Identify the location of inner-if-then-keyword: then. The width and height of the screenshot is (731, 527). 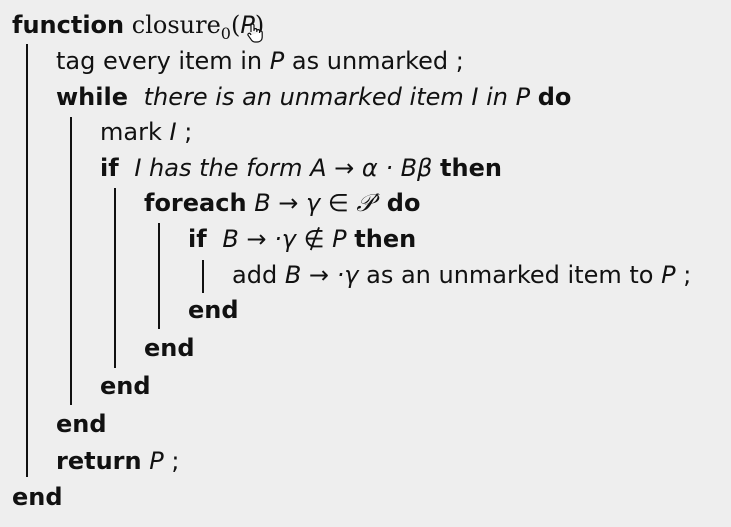
(385, 239).